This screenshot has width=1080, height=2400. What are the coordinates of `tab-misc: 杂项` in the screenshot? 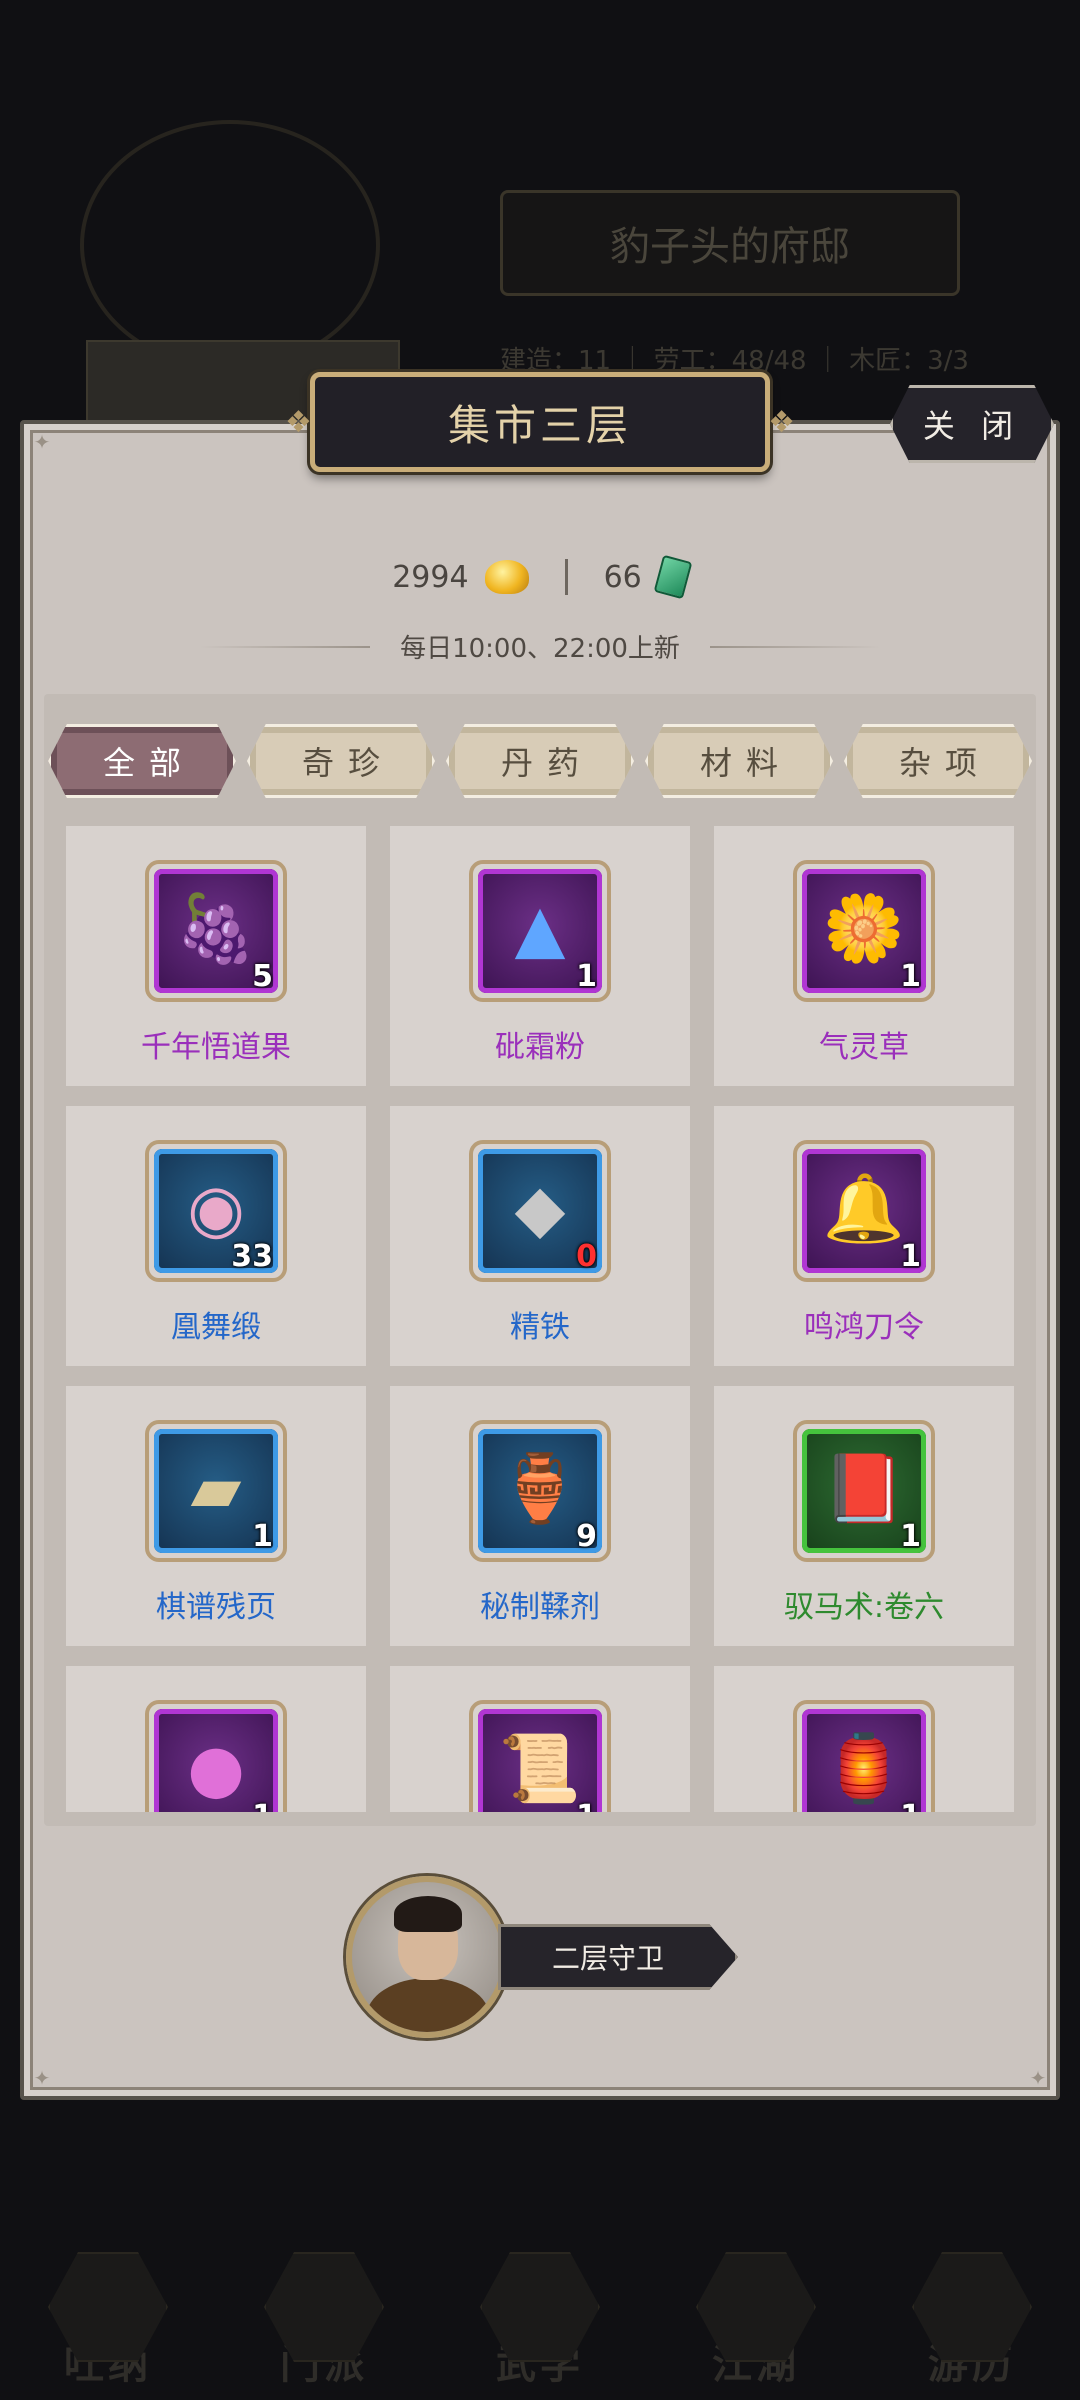 It's located at (938, 761).